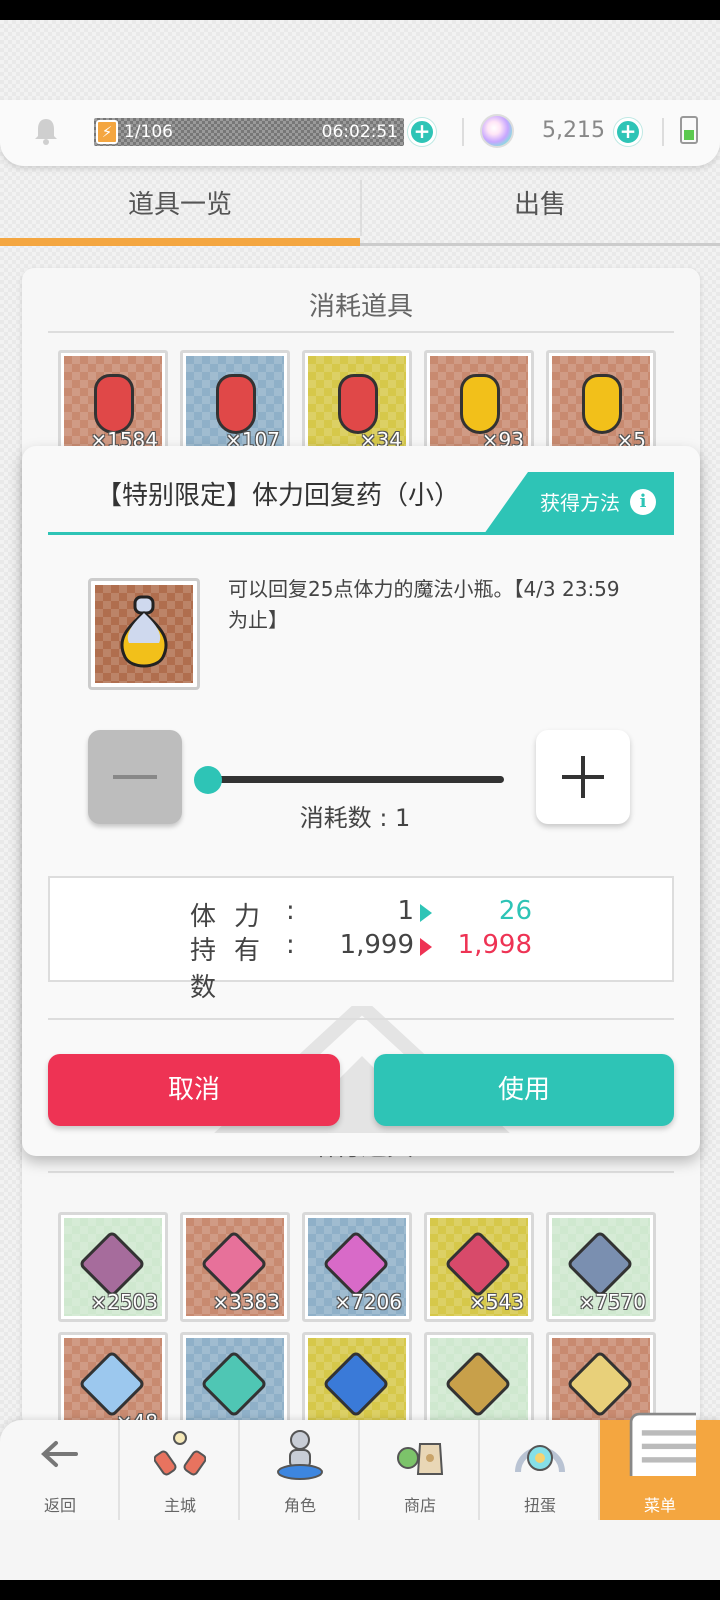  What do you see at coordinates (600, 1264) in the screenshot?
I see `blue-ore-icon` at bounding box center [600, 1264].